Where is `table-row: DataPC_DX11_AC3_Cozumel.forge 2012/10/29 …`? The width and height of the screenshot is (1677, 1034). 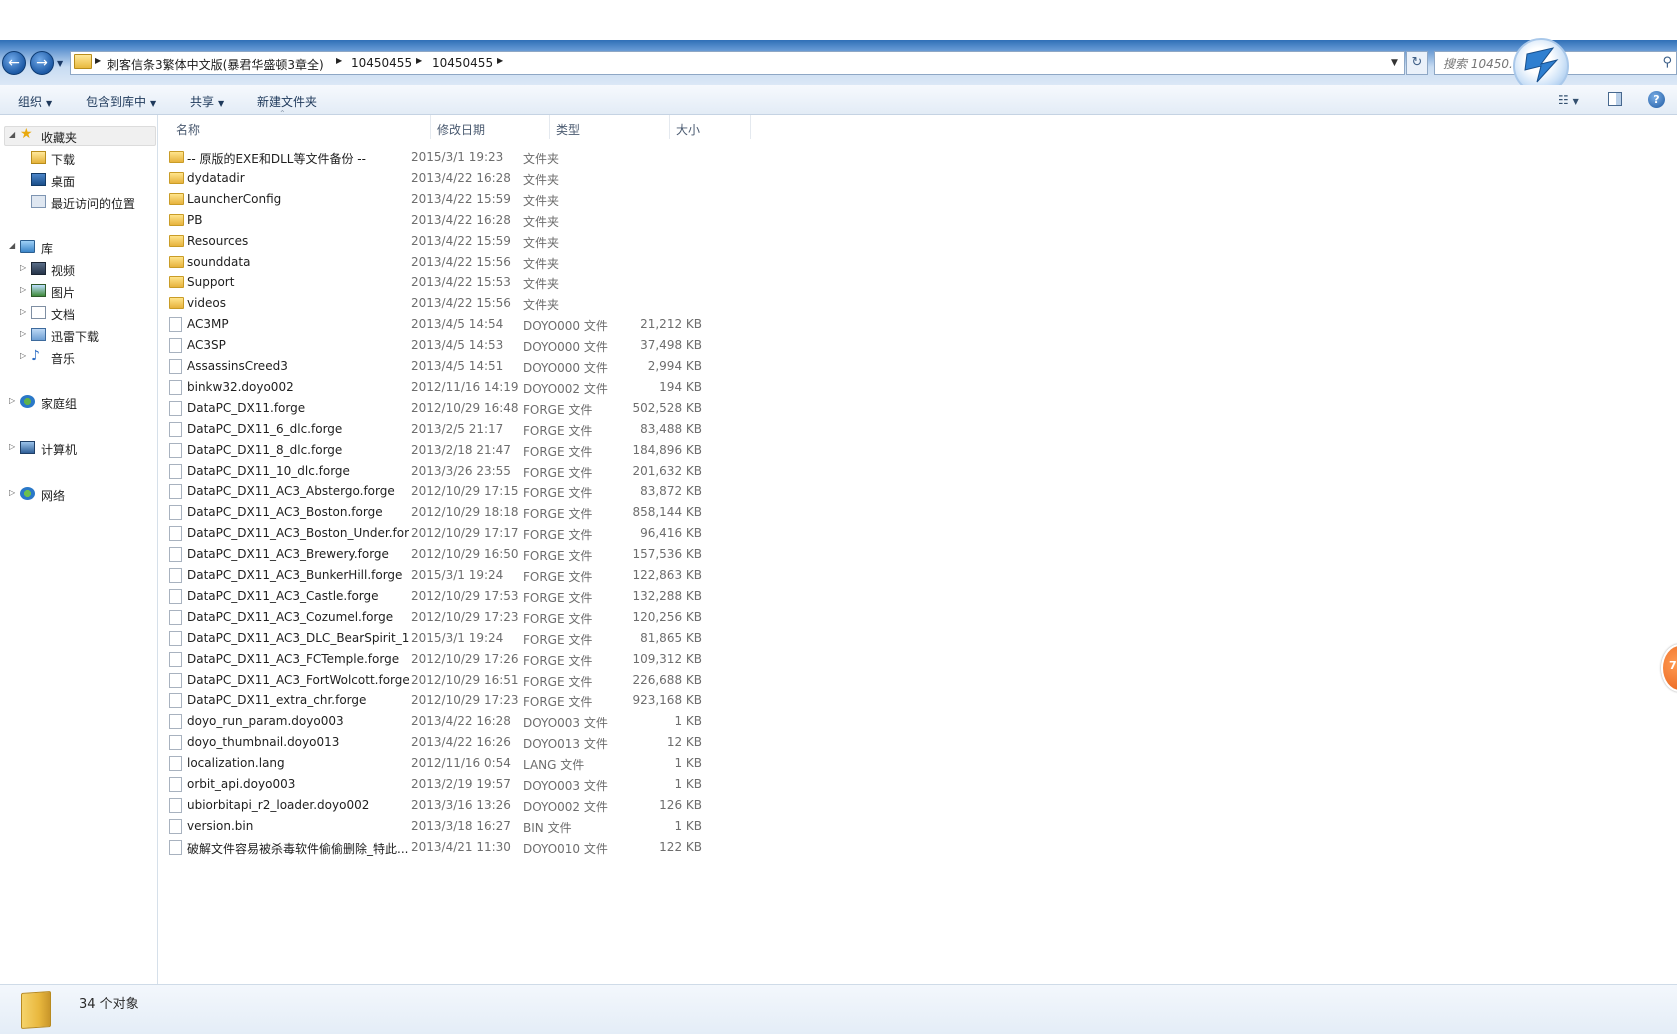 table-row: DataPC_DX11_AC3_Cozumel.forge 2012/10/29 … is located at coordinates (438, 617).